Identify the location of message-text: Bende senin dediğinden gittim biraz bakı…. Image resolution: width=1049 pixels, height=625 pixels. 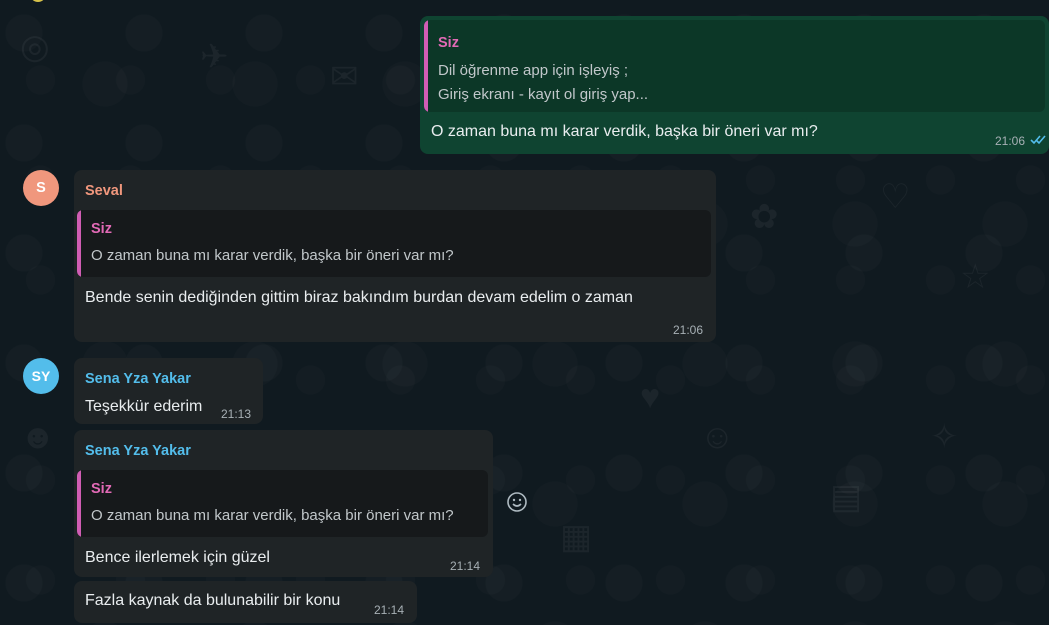
(359, 297).